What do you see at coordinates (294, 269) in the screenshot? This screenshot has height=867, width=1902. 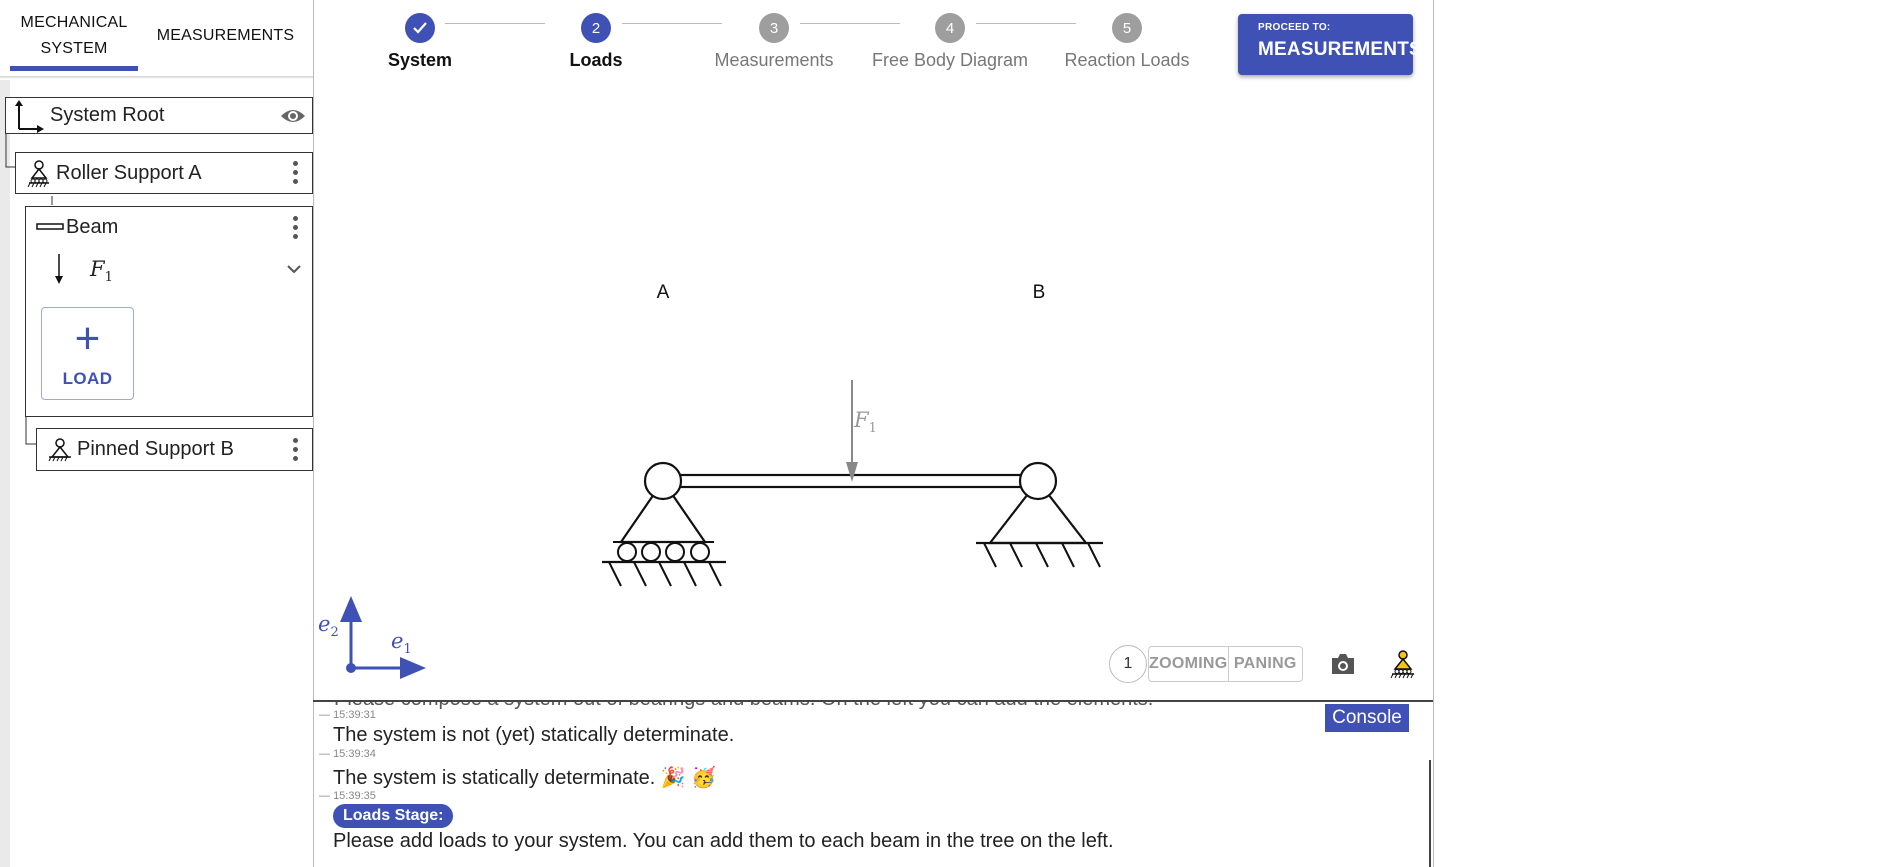 I see `chevron-down-icon` at bounding box center [294, 269].